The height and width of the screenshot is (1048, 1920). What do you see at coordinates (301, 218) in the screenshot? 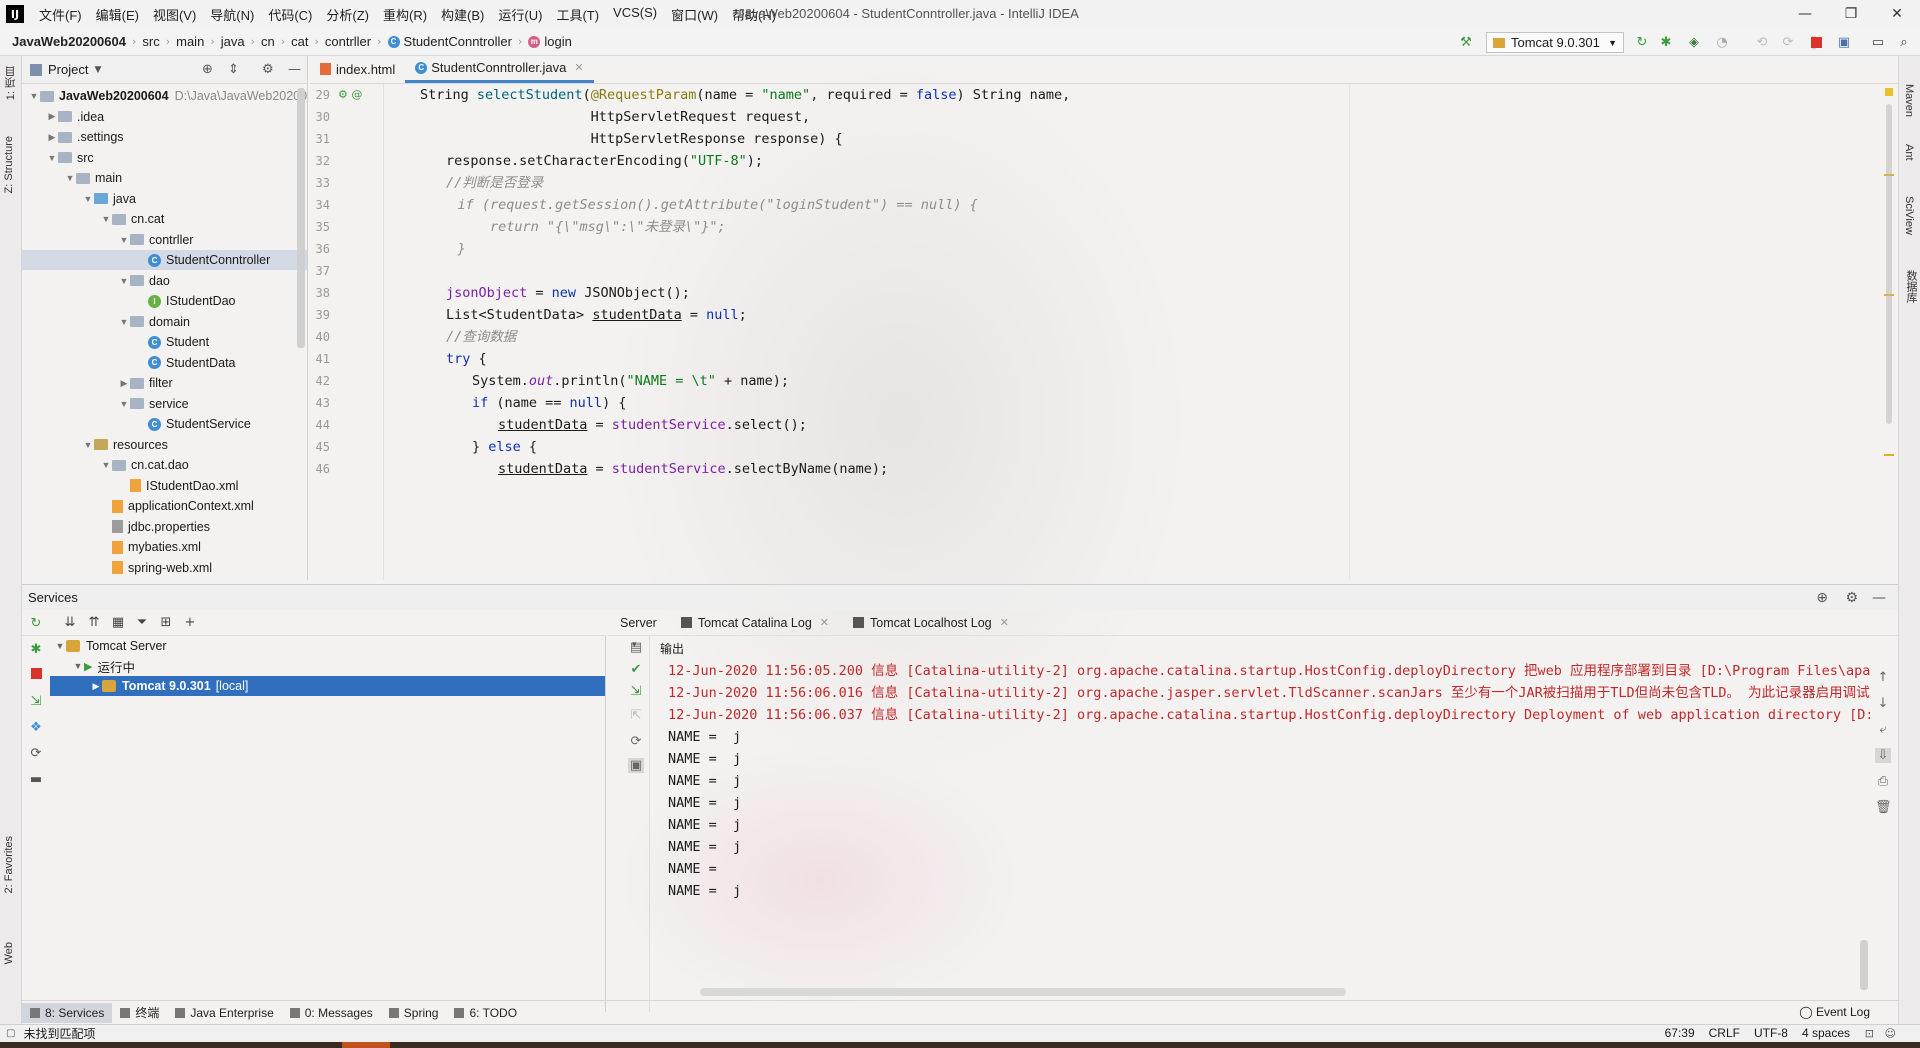
I see `tree-scrollbar` at bounding box center [301, 218].